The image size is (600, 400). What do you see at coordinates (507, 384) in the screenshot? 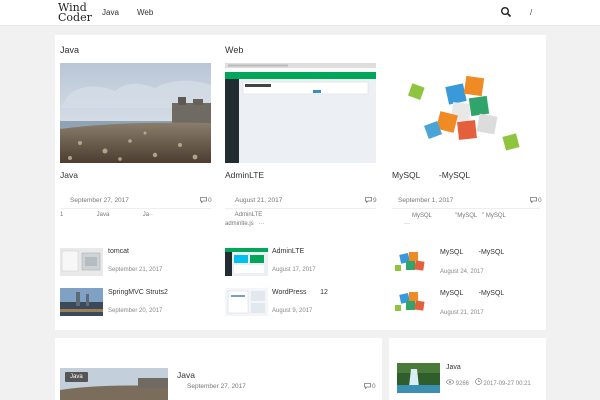
I see `sidebar-post-datetime: 2017-09-27 00:21` at bounding box center [507, 384].